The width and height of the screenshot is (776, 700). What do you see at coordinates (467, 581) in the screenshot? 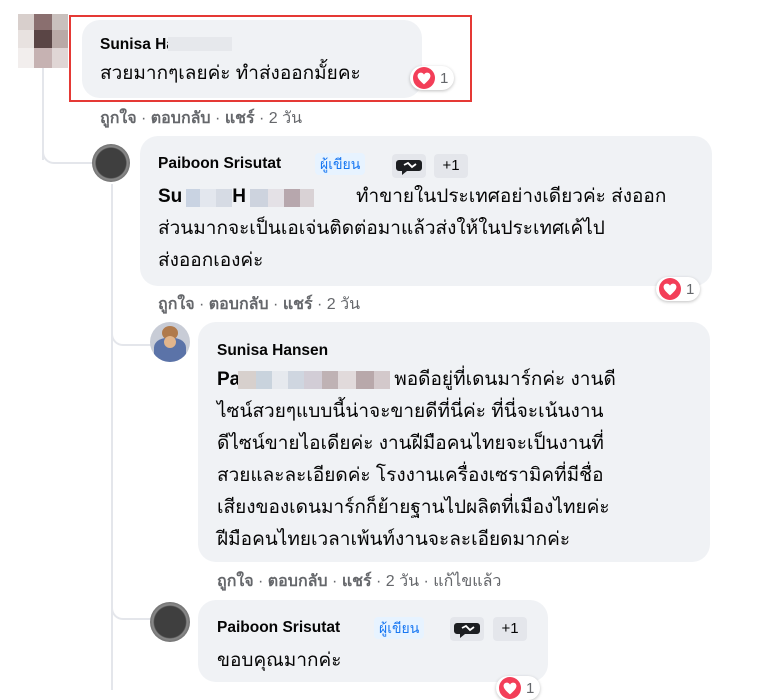
I see `edited-label: แก้ไขแล้ว` at bounding box center [467, 581].